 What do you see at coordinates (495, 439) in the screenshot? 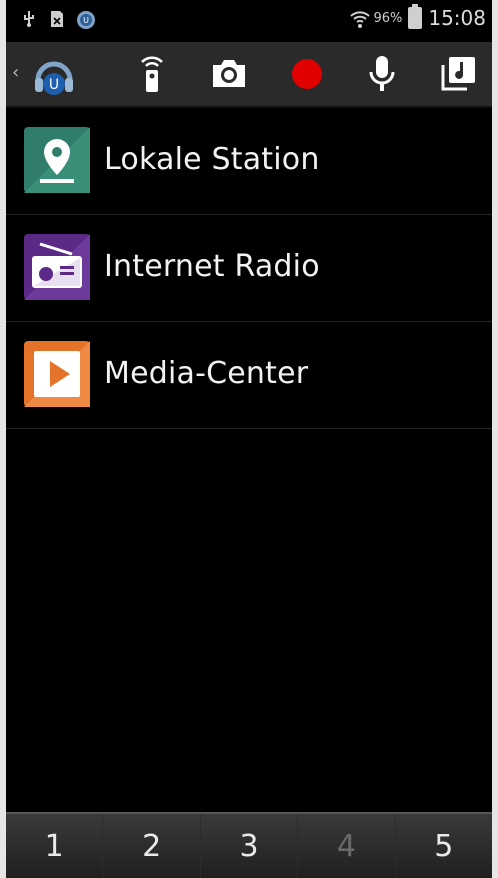
I see `right-edge` at bounding box center [495, 439].